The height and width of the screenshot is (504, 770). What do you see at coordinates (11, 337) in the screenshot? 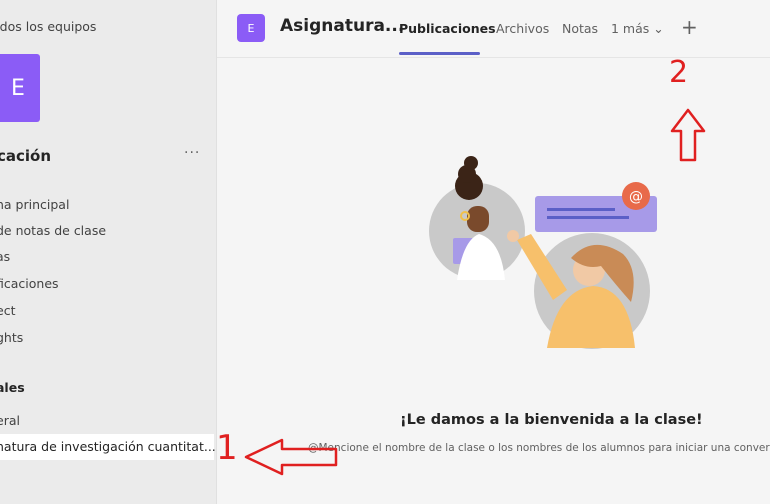
I see `nav-insights: ghts` at bounding box center [11, 337].